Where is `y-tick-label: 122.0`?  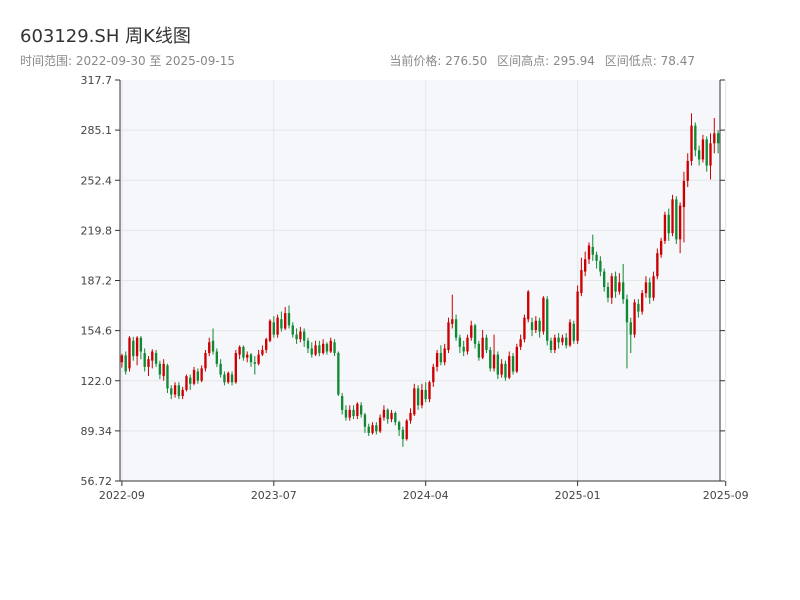
y-tick-label: 122.0 is located at coordinates (97, 381).